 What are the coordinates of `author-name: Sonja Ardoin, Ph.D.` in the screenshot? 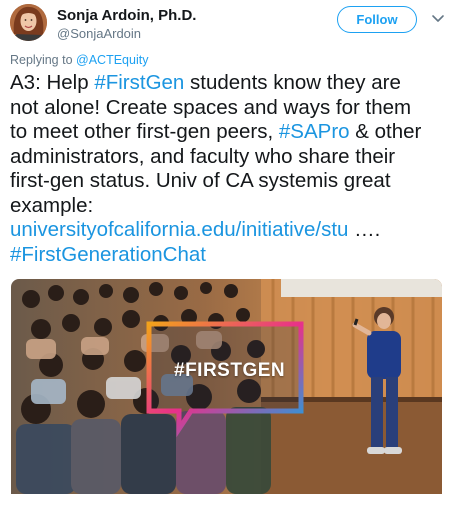 It's located at (126, 15).